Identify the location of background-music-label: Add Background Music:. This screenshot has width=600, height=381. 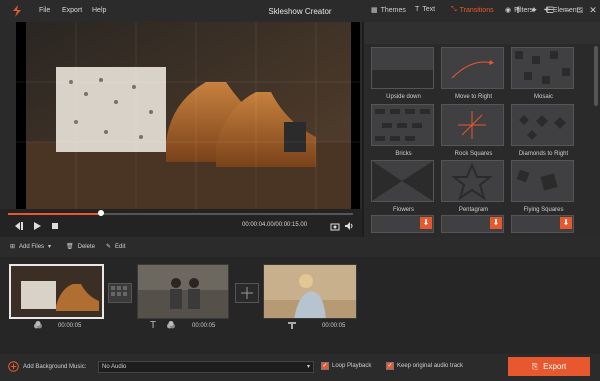
(55, 367).